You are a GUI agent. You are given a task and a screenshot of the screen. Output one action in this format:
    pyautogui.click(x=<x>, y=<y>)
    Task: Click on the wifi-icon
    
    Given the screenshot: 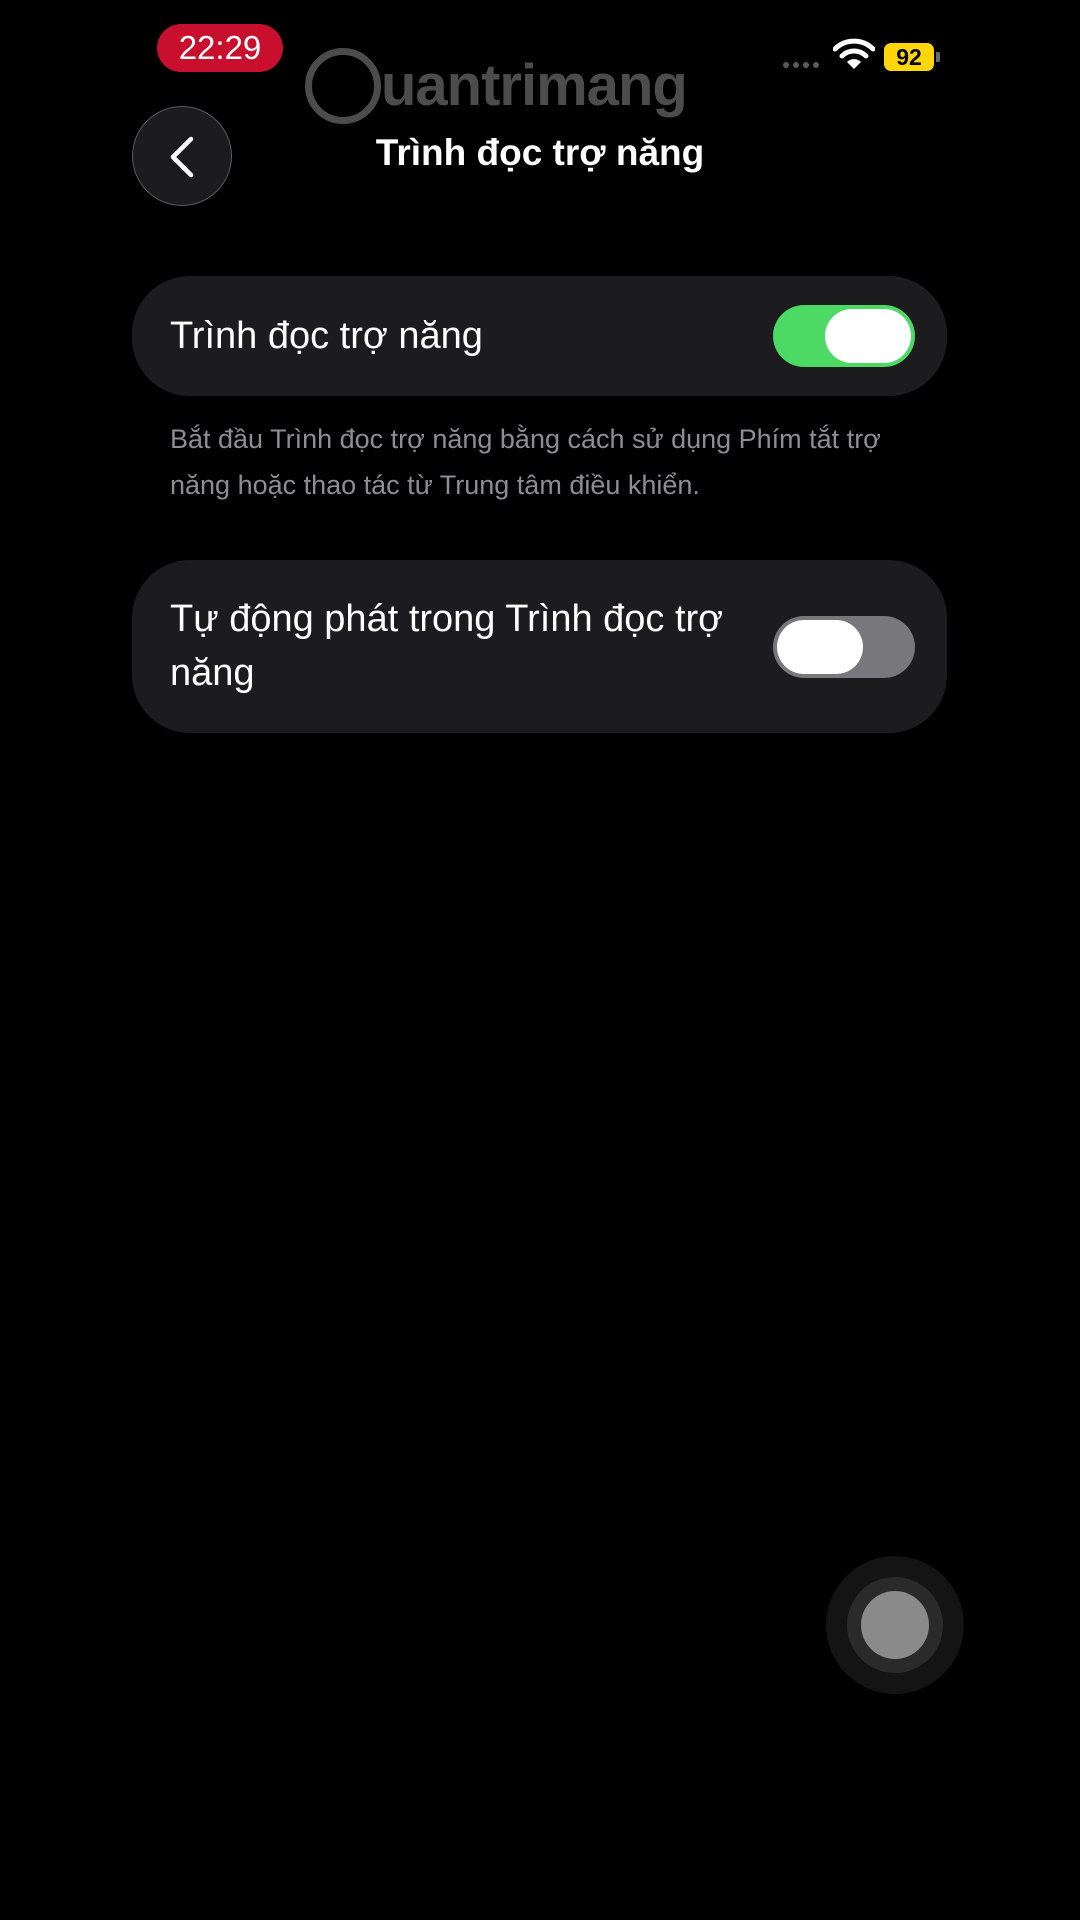 What is the action you would take?
    pyautogui.click(x=854, y=54)
    